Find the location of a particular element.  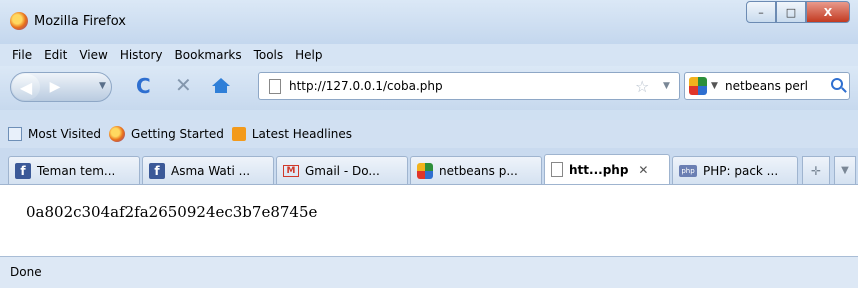

history-dropdown-icon: ▼ is located at coordinates (102, 86).